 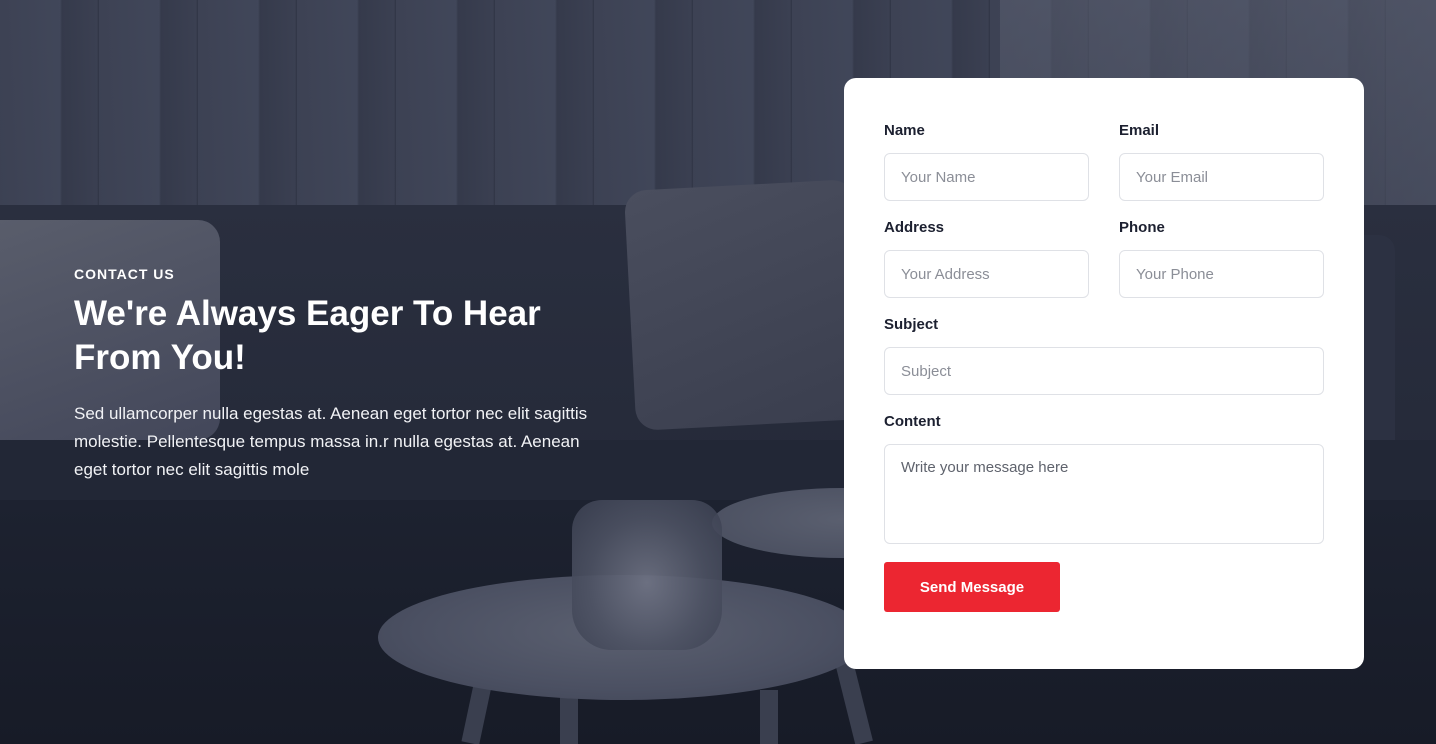 What do you see at coordinates (647, 575) in the screenshot?
I see `candle-jar` at bounding box center [647, 575].